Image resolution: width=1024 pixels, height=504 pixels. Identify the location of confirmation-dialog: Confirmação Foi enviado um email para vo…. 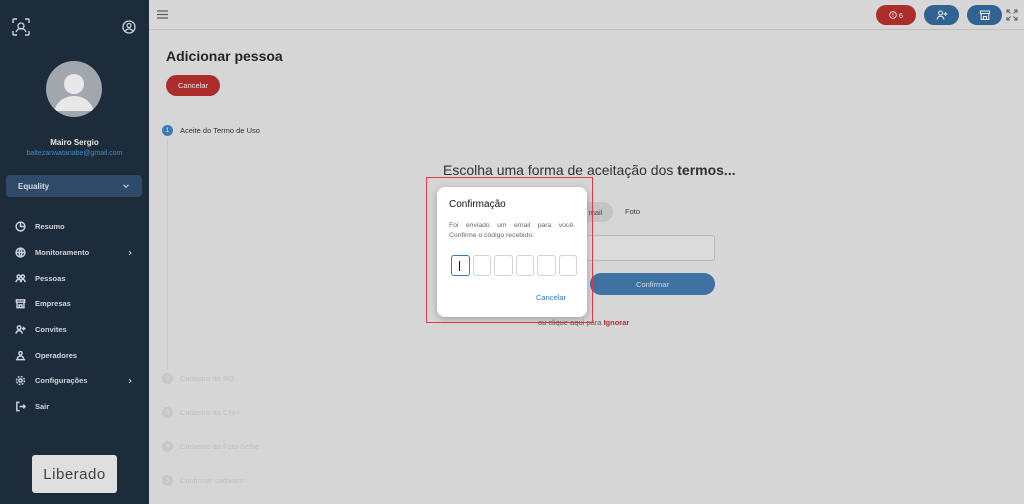
(512, 252).